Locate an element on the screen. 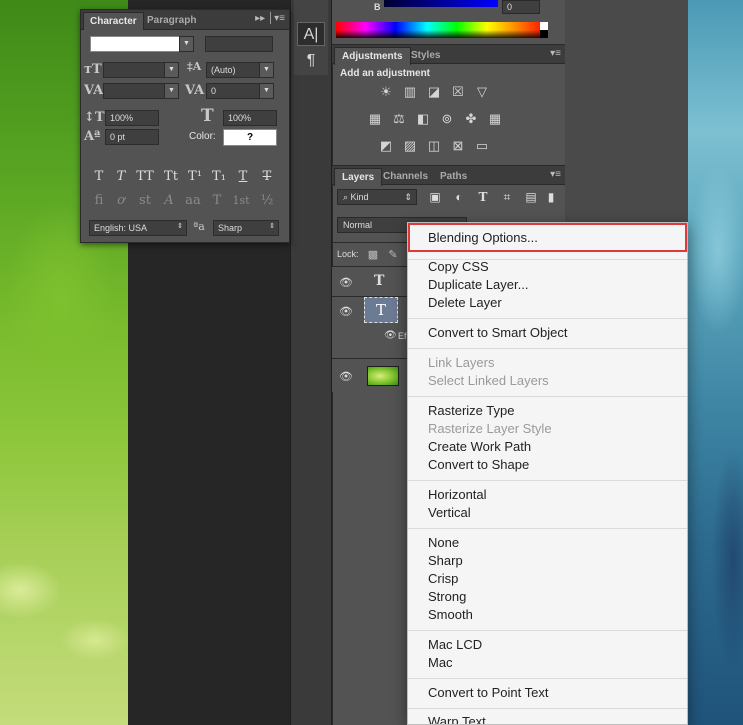  paragraph-panel-icon: ¶ is located at coordinates (311, 61).